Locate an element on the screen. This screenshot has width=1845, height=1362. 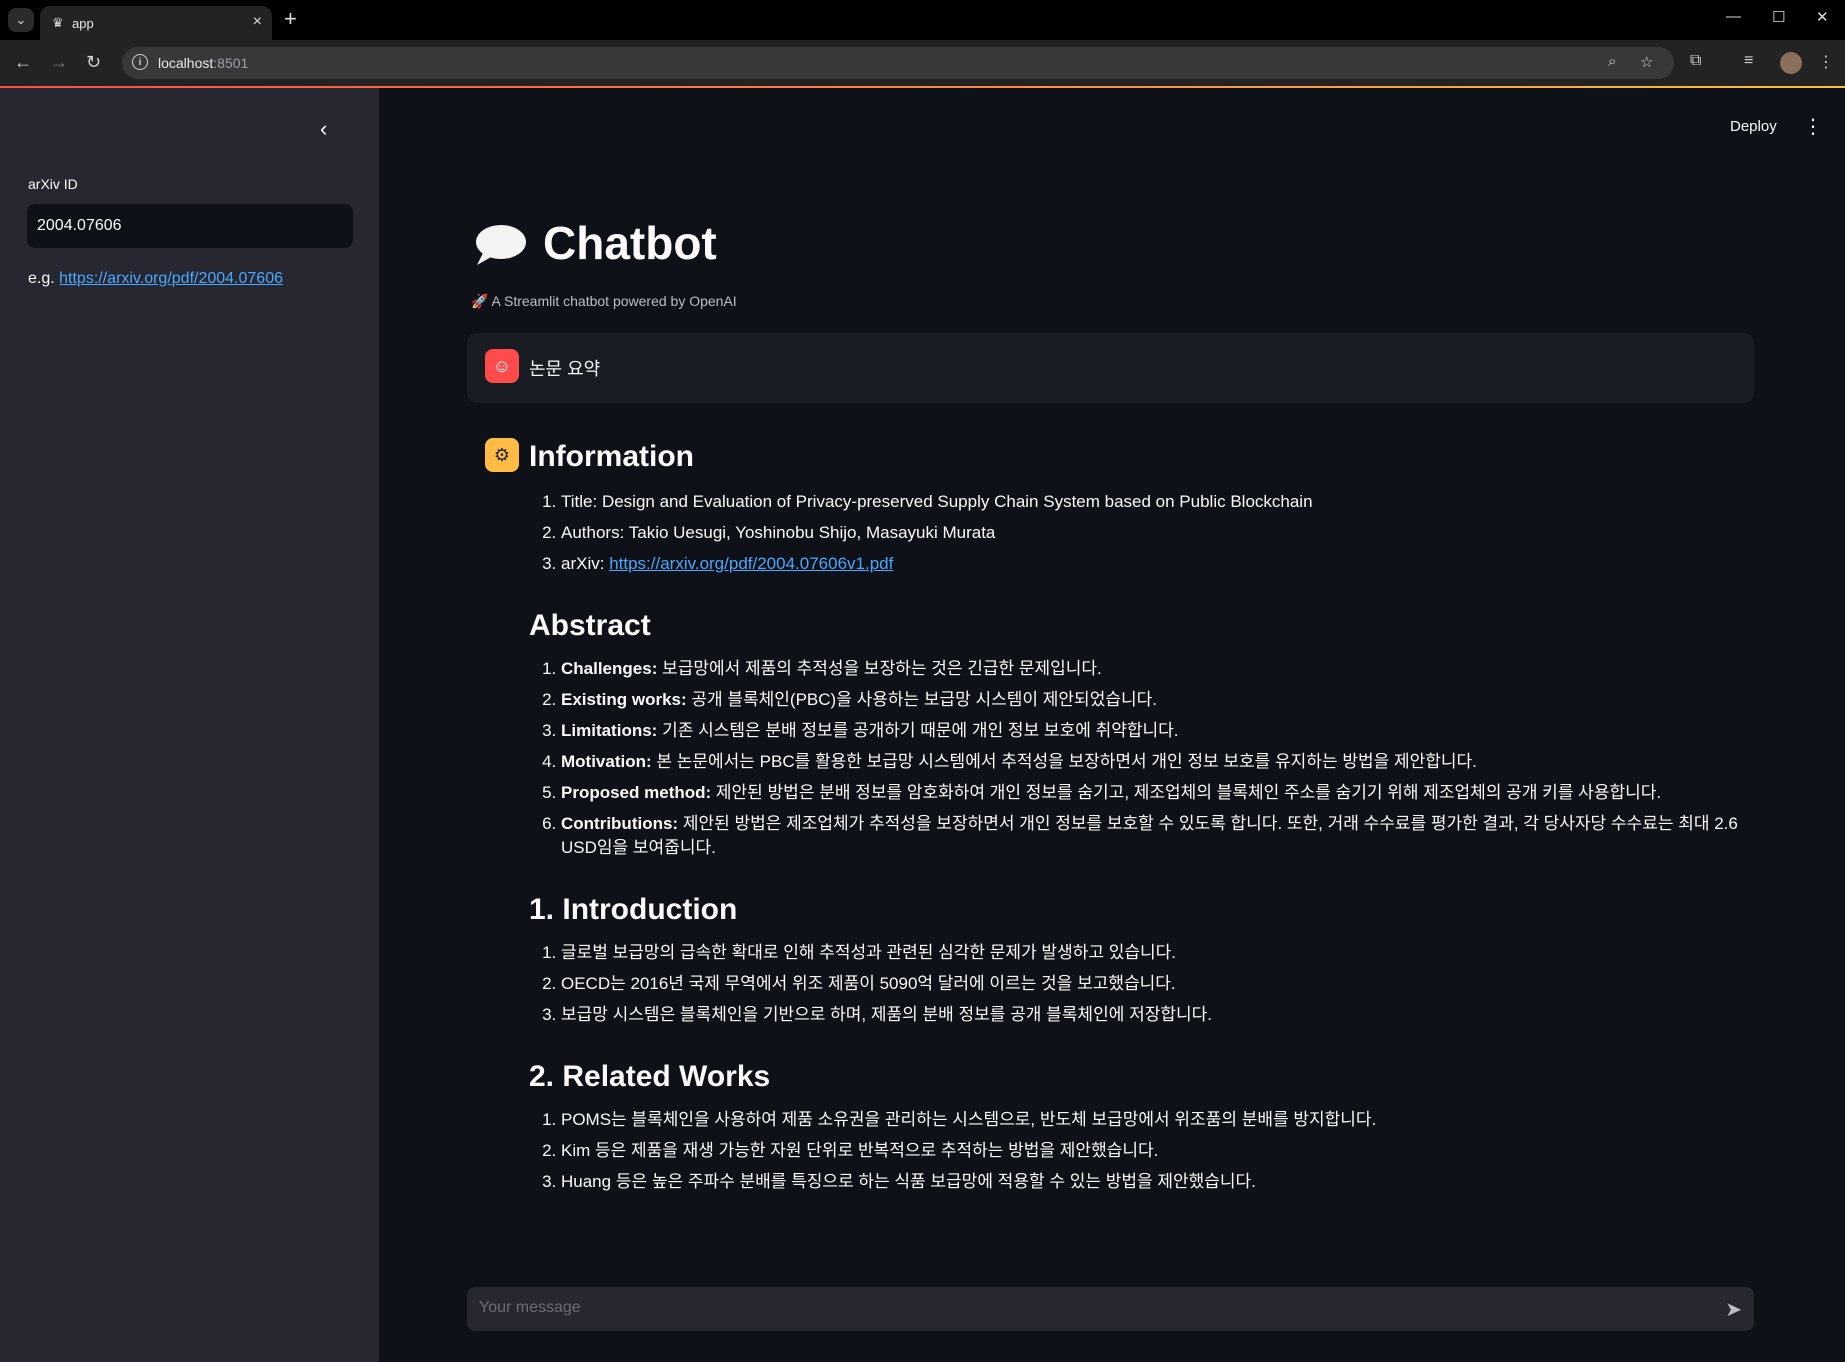
main-menu-kebab-icon: ⋮ is located at coordinates (1813, 126).